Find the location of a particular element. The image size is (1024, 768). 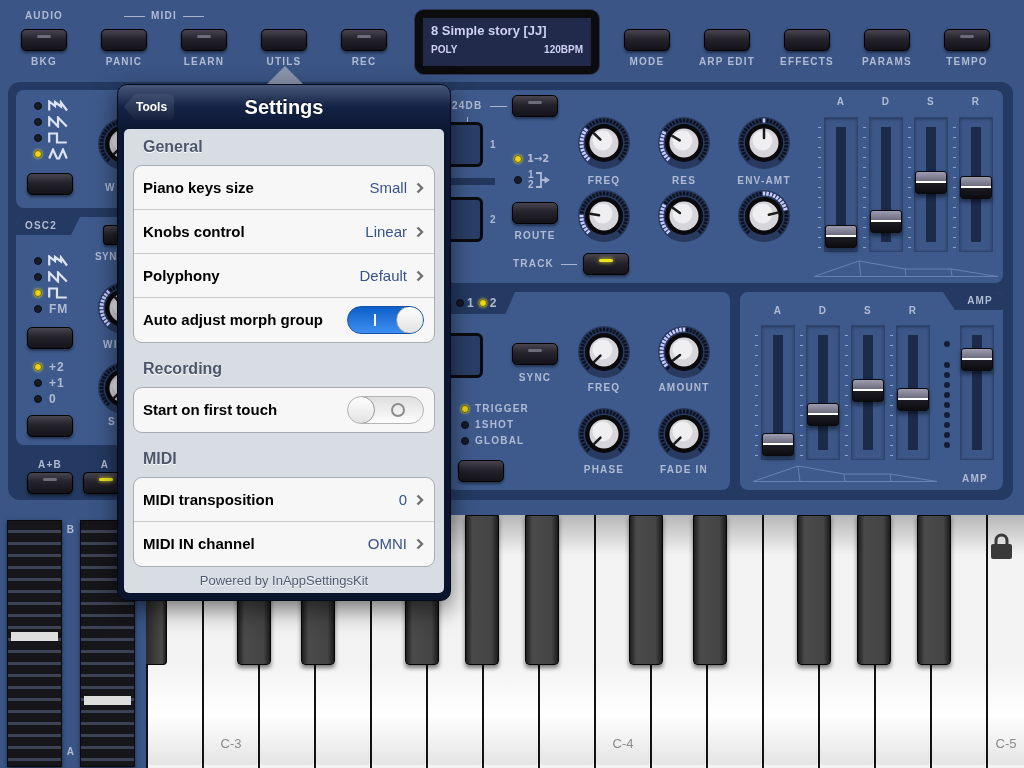

option-label: 1SHOT is located at coordinates (495, 425).